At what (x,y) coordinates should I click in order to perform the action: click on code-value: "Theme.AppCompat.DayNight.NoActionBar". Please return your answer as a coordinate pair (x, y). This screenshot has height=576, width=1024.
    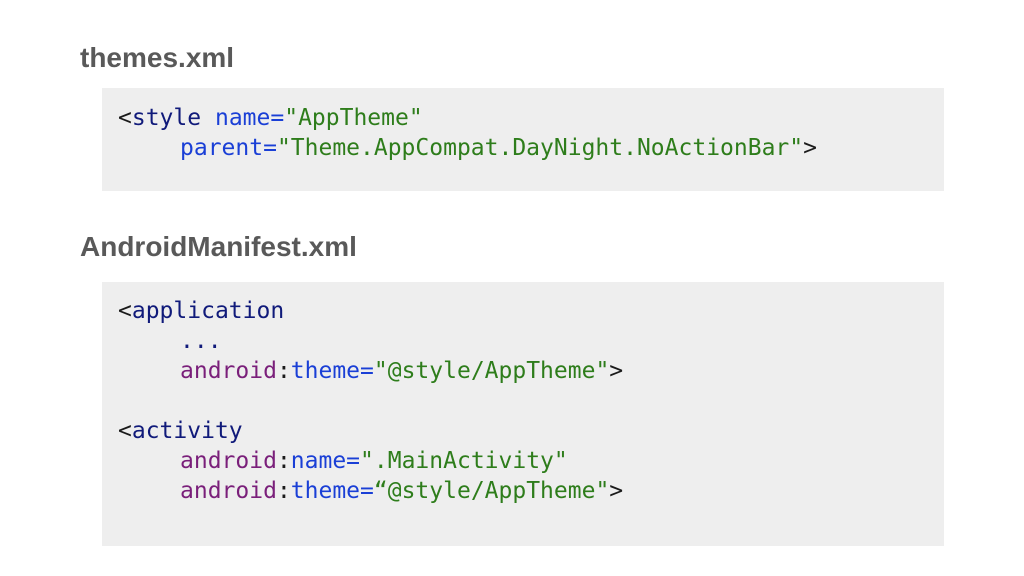
    Looking at the image, I should click on (540, 148).